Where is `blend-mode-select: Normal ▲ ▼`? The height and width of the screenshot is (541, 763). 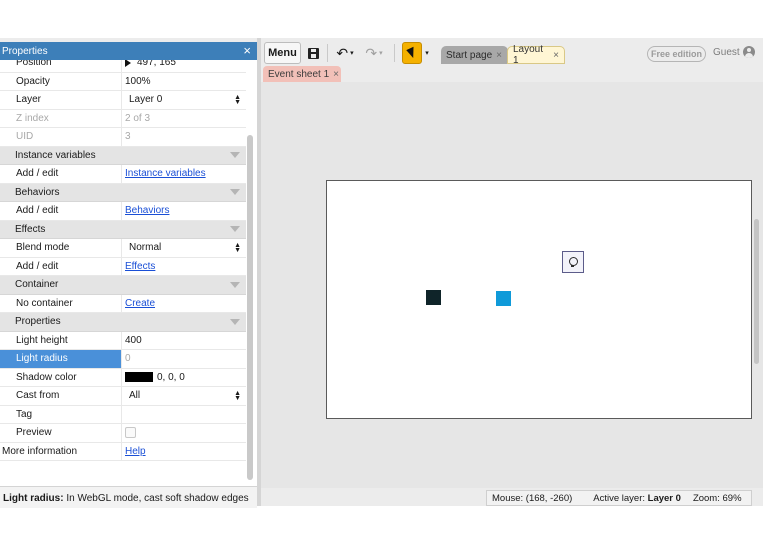 blend-mode-select: Normal ▲ ▼ is located at coordinates (184, 248).